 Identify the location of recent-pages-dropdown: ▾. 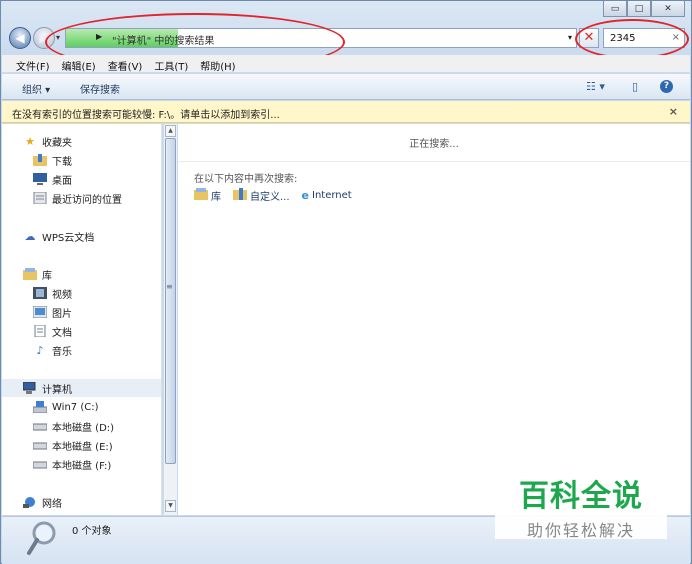
(58, 37).